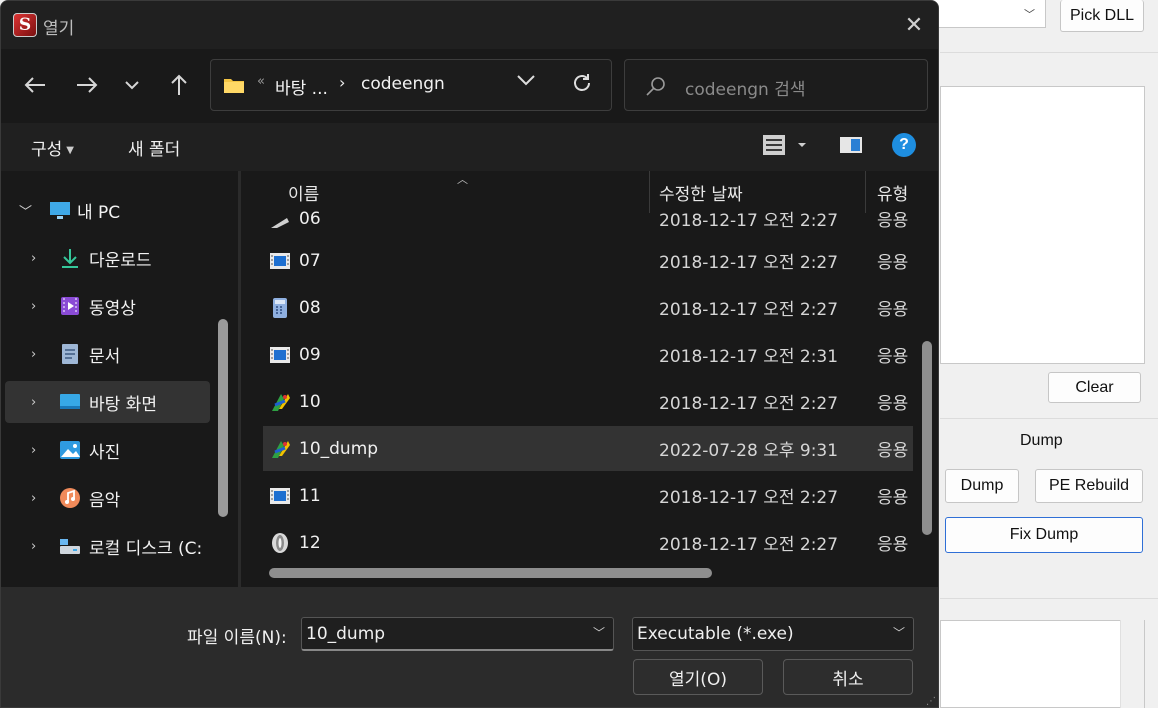  What do you see at coordinates (179, 85) in the screenshot?
I see `up-button` at bounding box center [179, 85].